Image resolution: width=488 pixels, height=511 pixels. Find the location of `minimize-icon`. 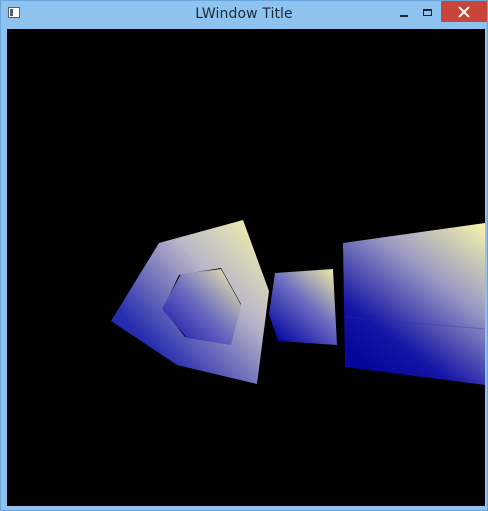

minimize-icon is located at coordinates (404, 15).